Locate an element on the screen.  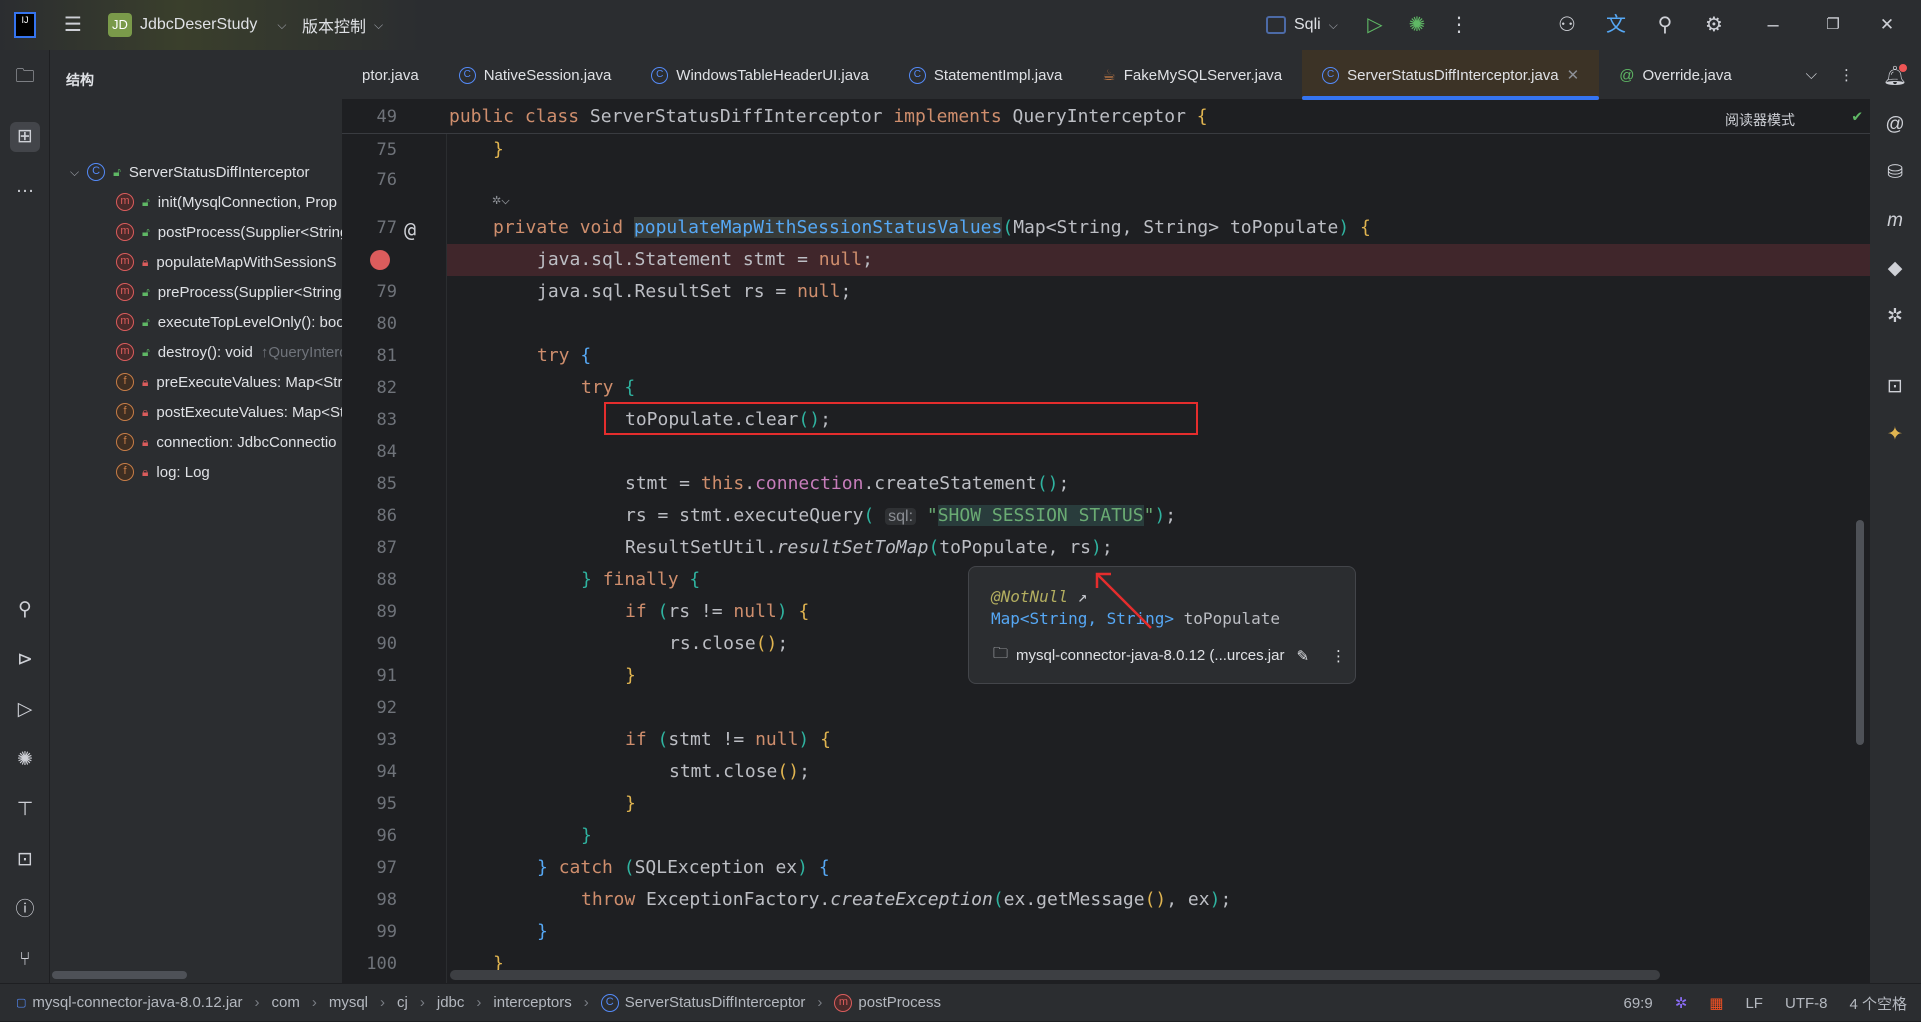
right-tool-strip: 🔔︎ @ ⛁ m ◆ ✲ ⊡ ✦ is located at coordinates (1895, 516).